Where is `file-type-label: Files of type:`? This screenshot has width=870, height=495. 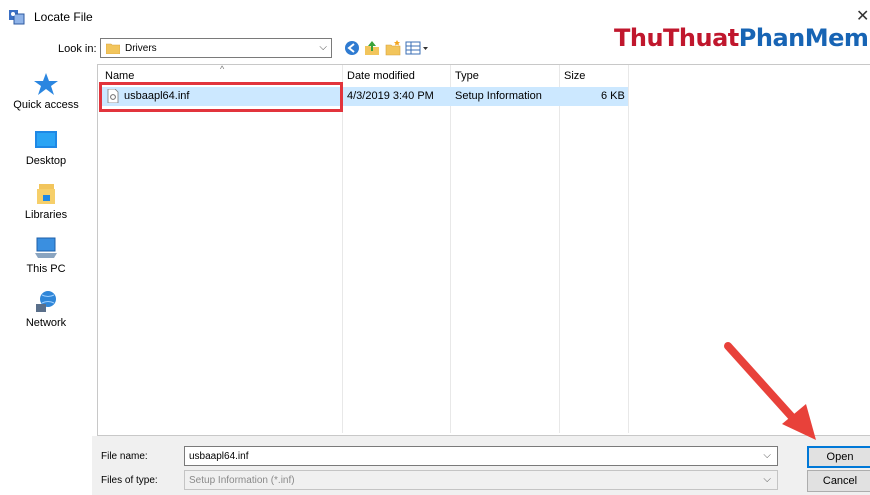 file-type-label: Files of type: is located at coordinates (129, 480).